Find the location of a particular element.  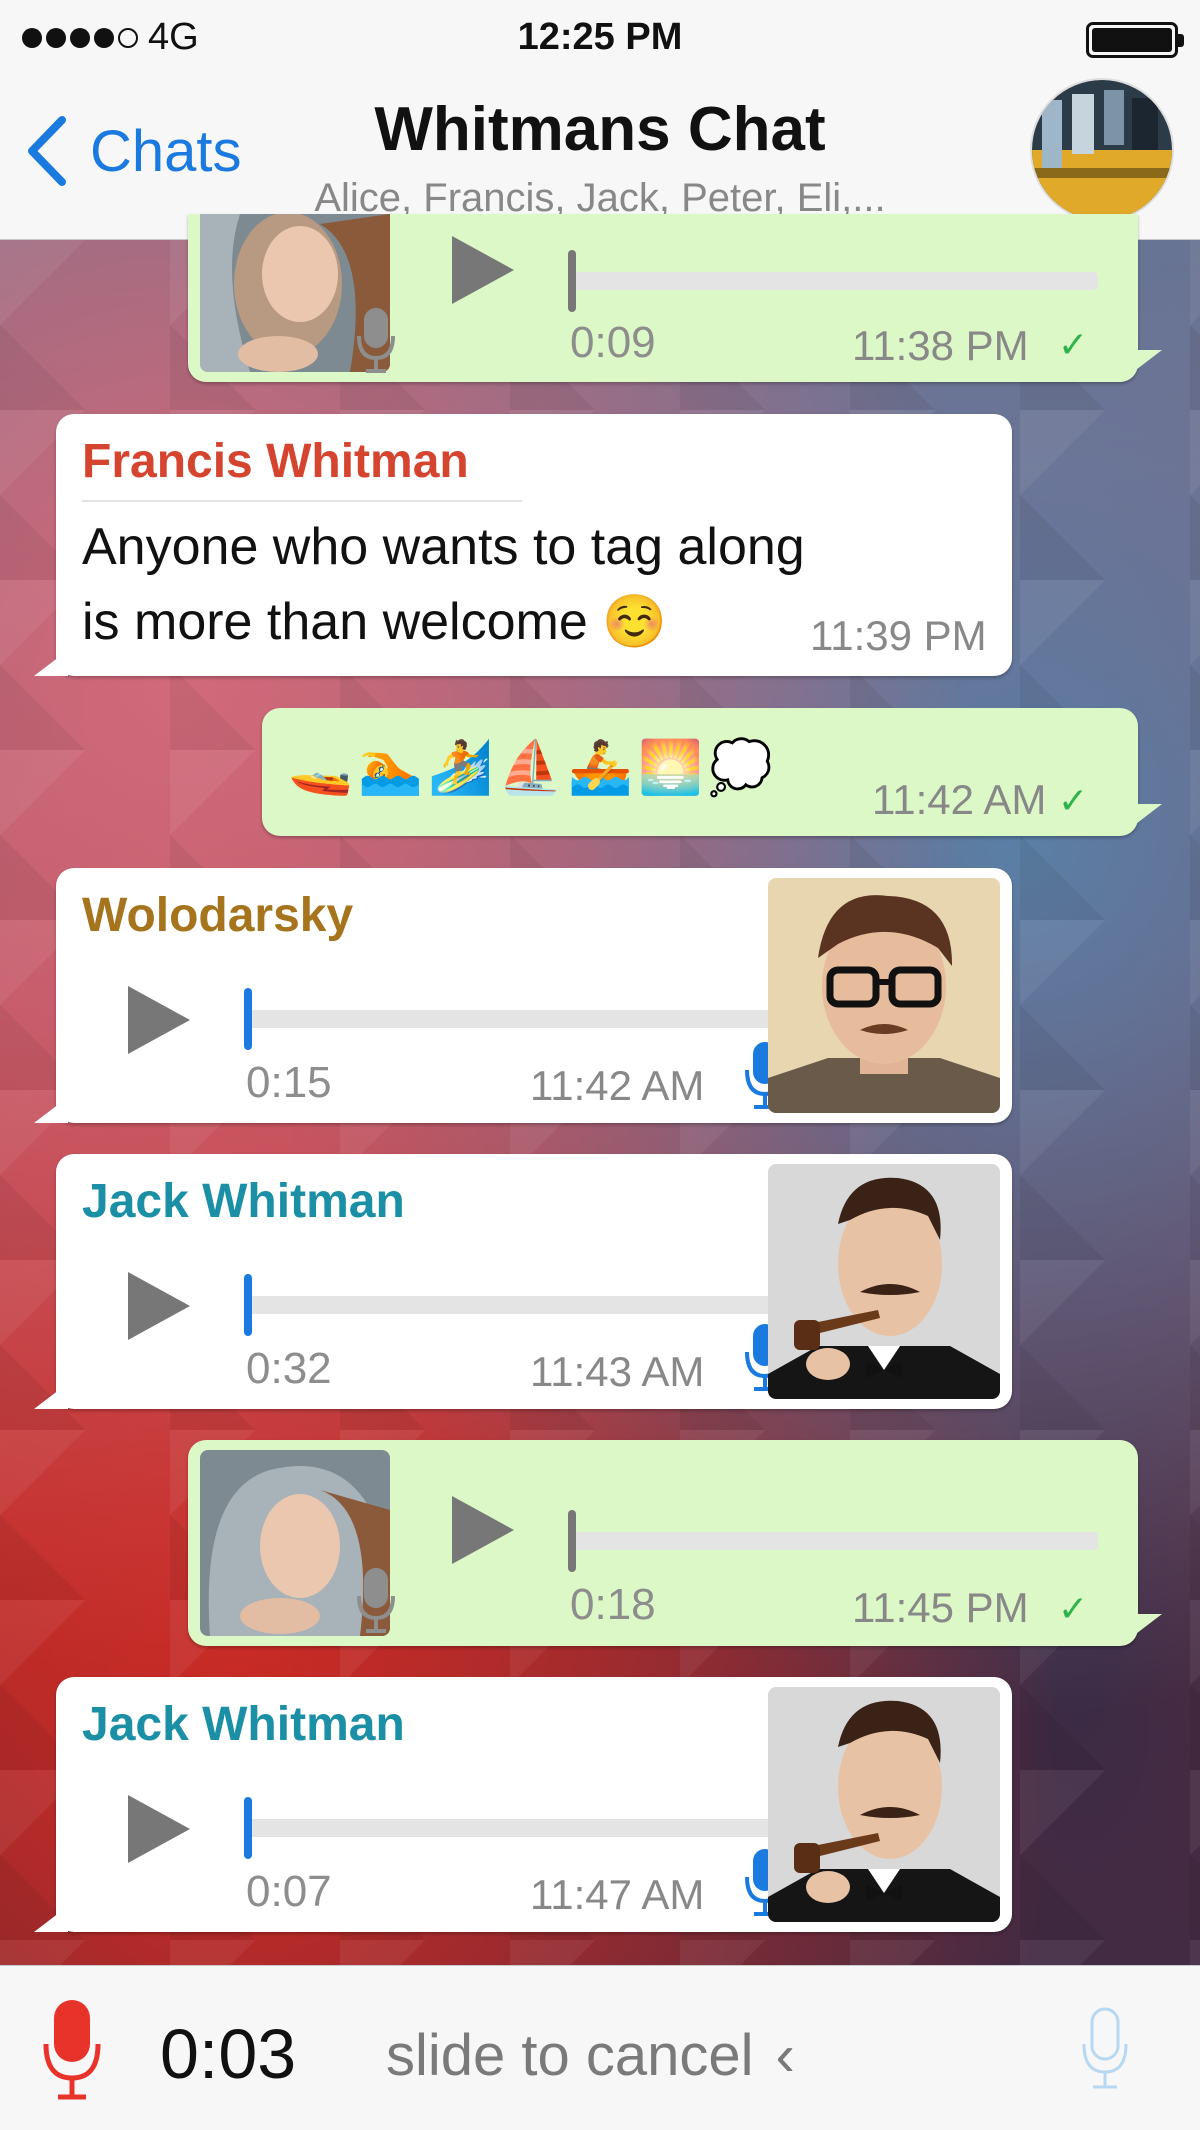

status-bar: 4G 12:25 PM is located at coordinates (600, 38).